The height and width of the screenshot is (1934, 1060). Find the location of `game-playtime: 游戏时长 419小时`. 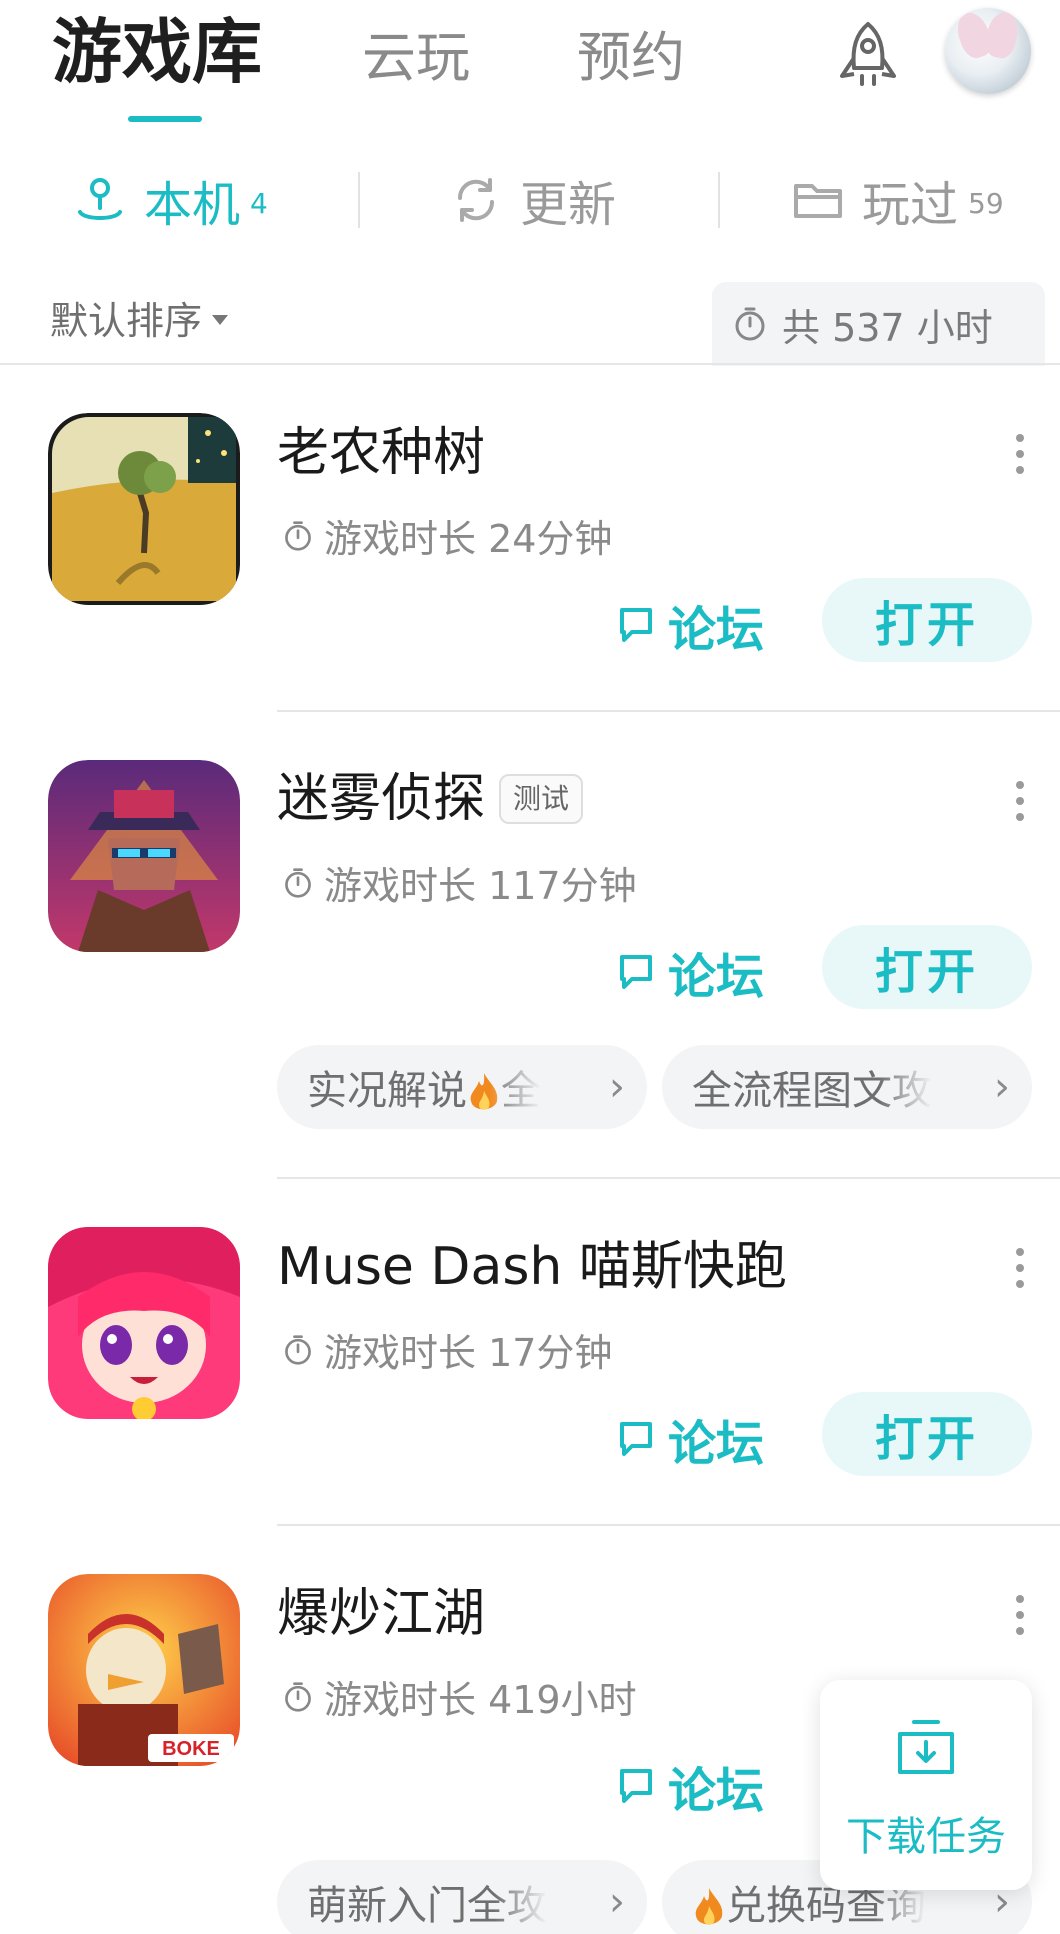

game-playtime: 游戏时长 419小时 is located at coordinates (459, 1696).